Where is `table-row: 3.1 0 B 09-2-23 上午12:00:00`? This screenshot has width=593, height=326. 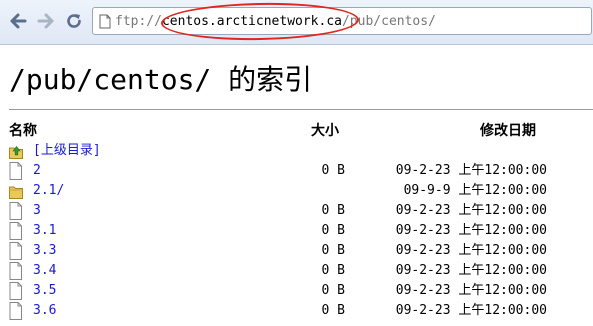
table-row: 3.1 0 B 09-2-23 上午12:00:00 is located at coordinates (296, 231).